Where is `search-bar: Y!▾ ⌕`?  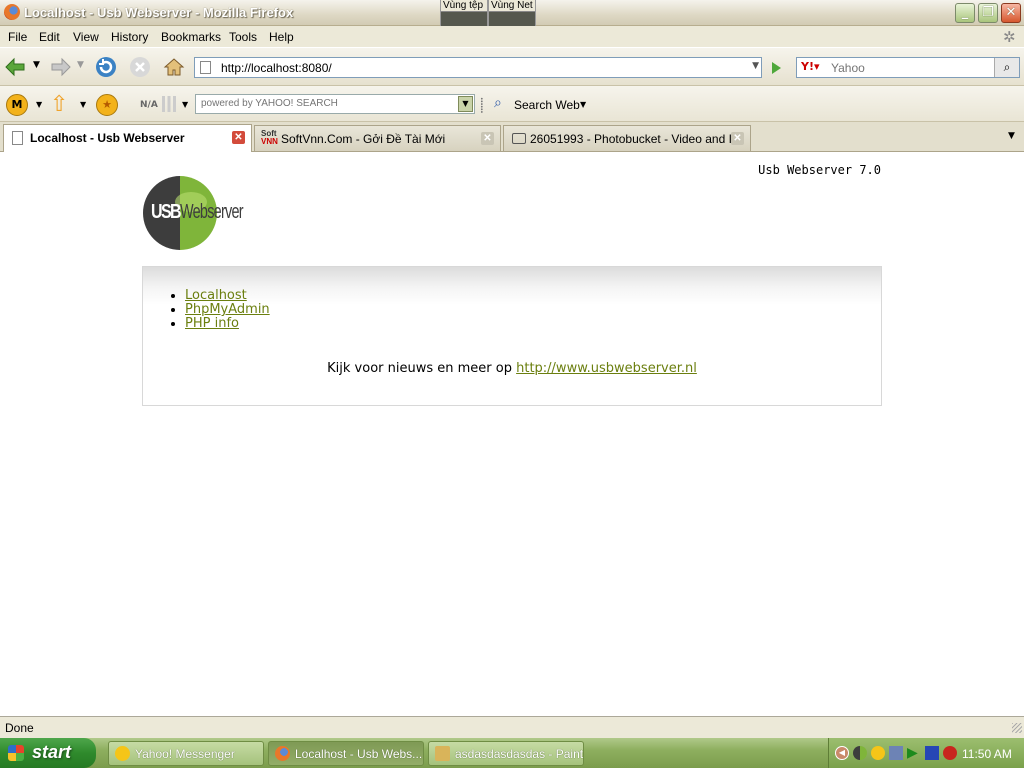
search-bar: Y!▾ ⌕ is located at coordinates (908, 67).